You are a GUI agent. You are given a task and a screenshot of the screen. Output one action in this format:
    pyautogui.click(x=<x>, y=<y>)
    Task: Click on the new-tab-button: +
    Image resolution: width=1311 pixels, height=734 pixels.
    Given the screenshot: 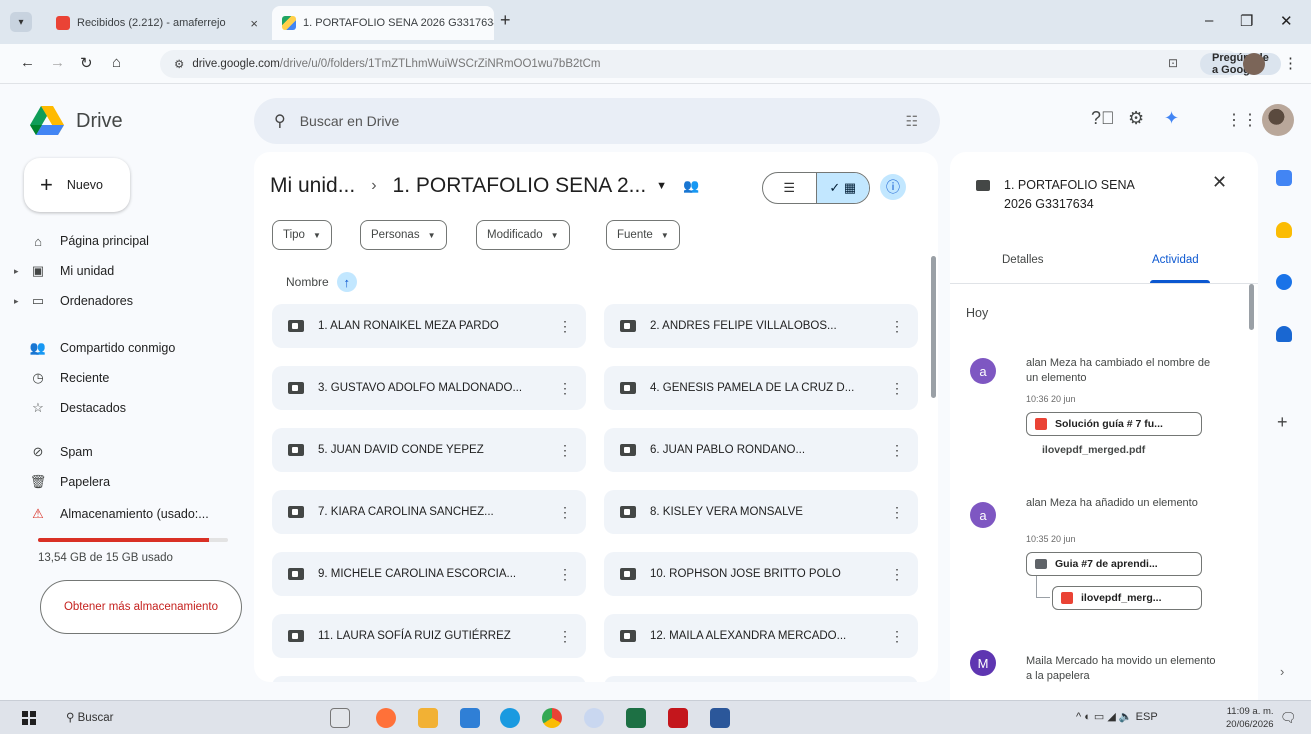 What is the action you would take?
    pyautogui.click(x=505, y=20)
    